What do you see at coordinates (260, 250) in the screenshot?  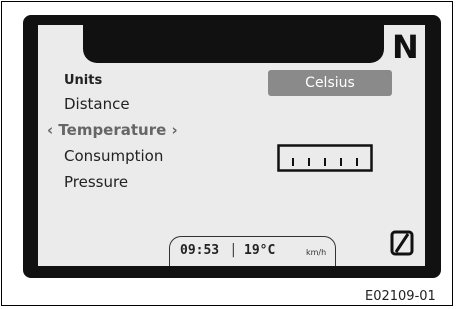 I see `ambient-temperature: 19°C` at bounding box center [260, 250].